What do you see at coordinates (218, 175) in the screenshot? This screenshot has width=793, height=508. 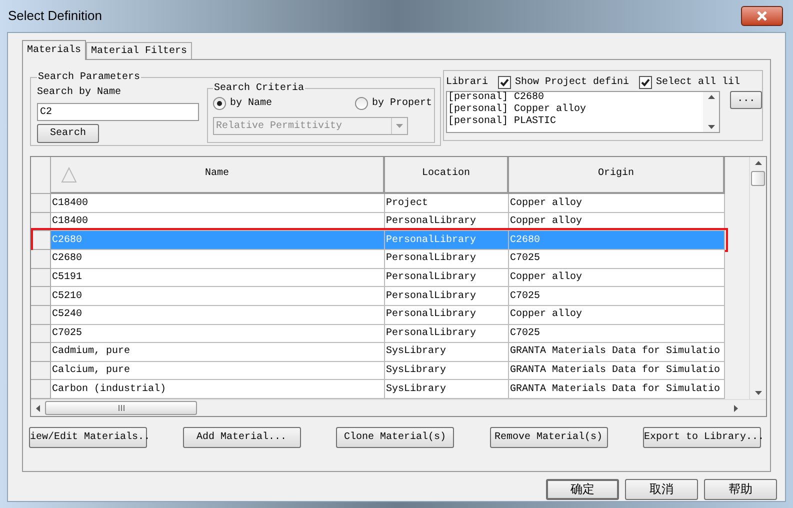 I see `column-header: Name` at bounding box center [218, 175].